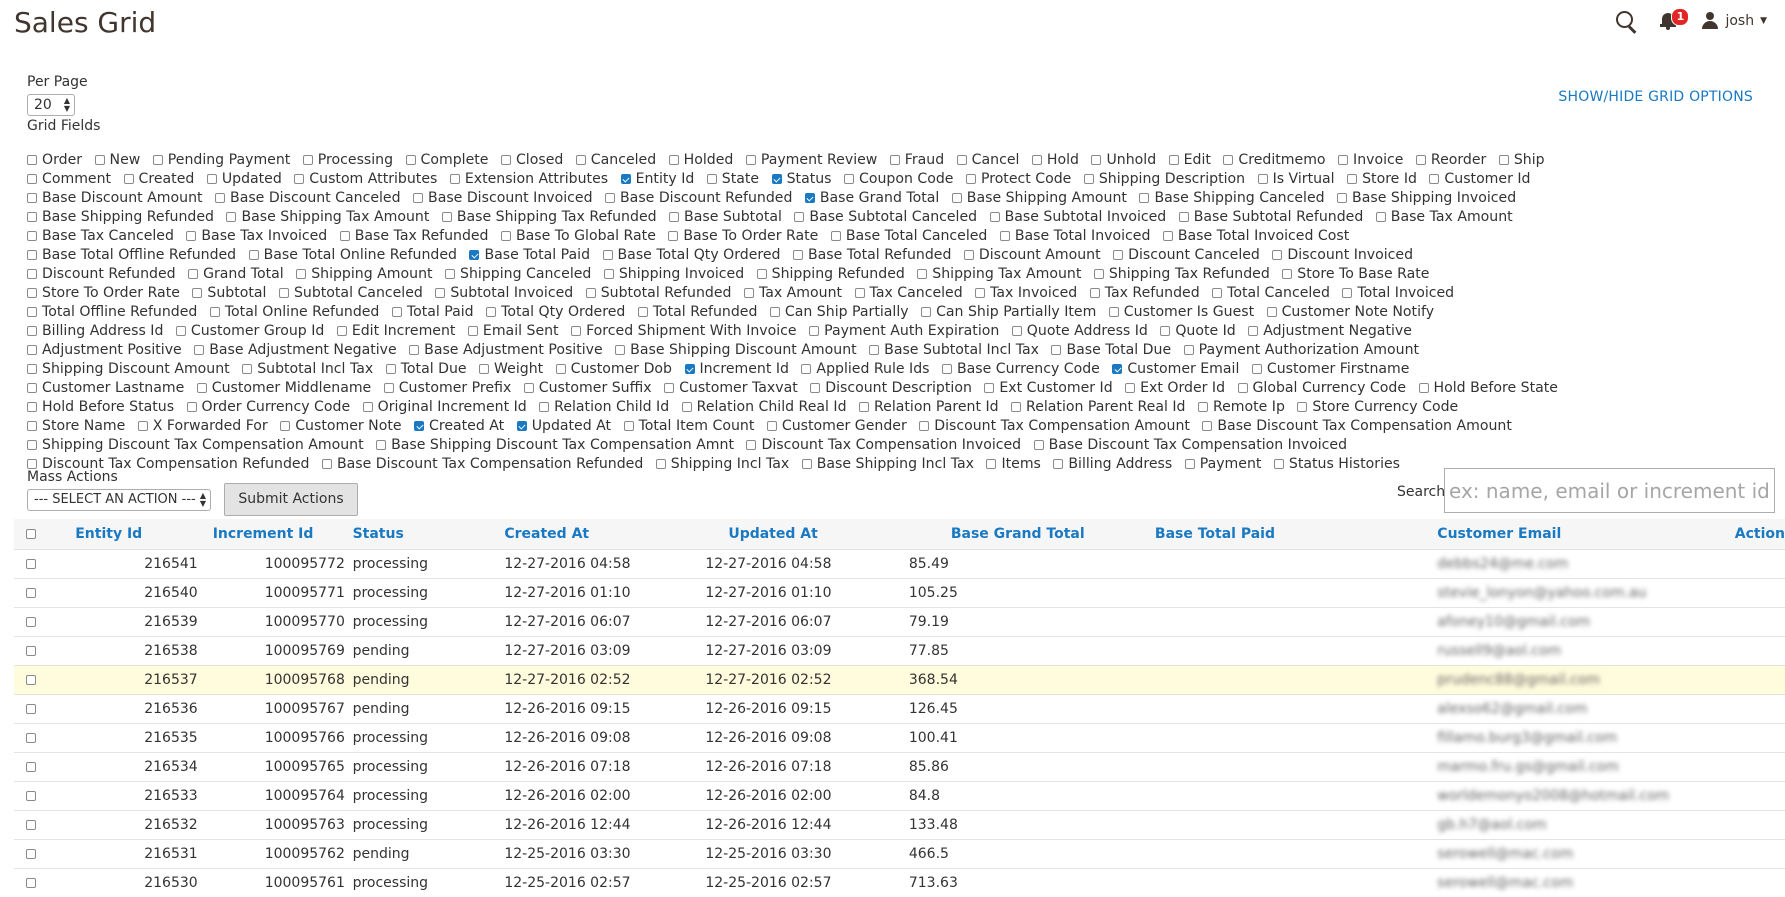 This screenshot has height=897, width=1785. What do you see at coordinates (831, 274) in the screenshot?
I see `grid-field-option: Shipping Refunded` at bounding box center [831, 274].